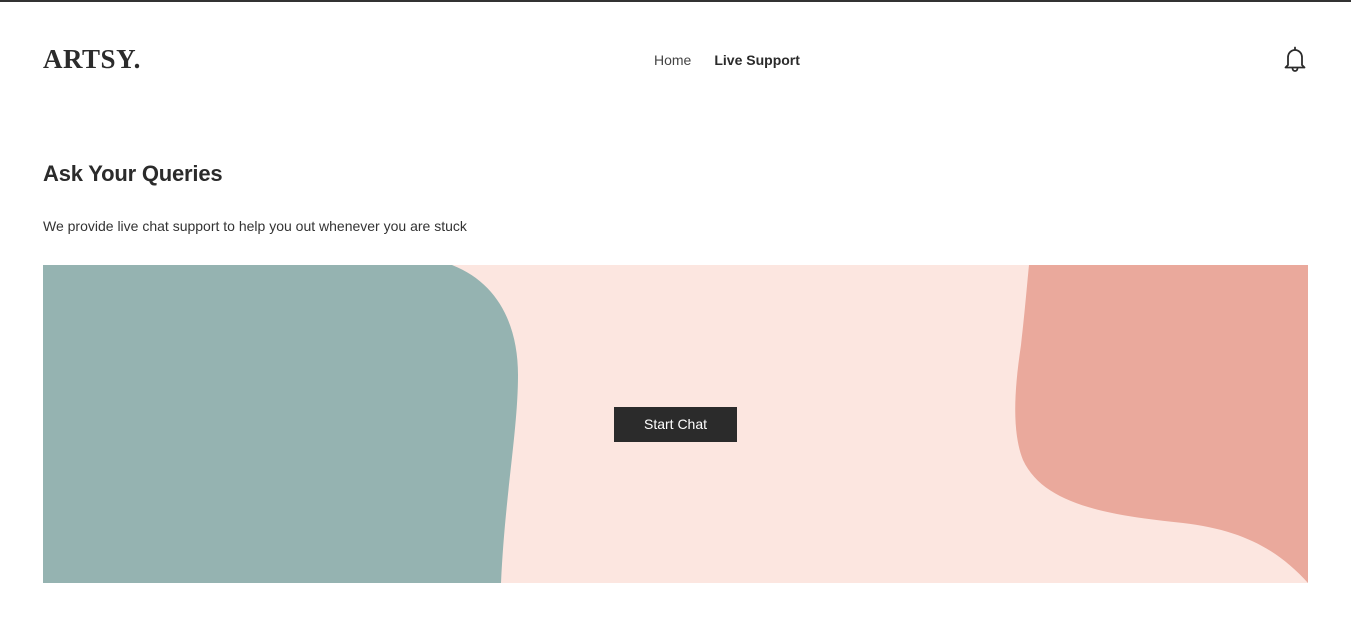  What do you see at coordinates (757, 60) in the screenshot?
I see `nav-live-support-link: Live Support` at bounding box center [757, 60].